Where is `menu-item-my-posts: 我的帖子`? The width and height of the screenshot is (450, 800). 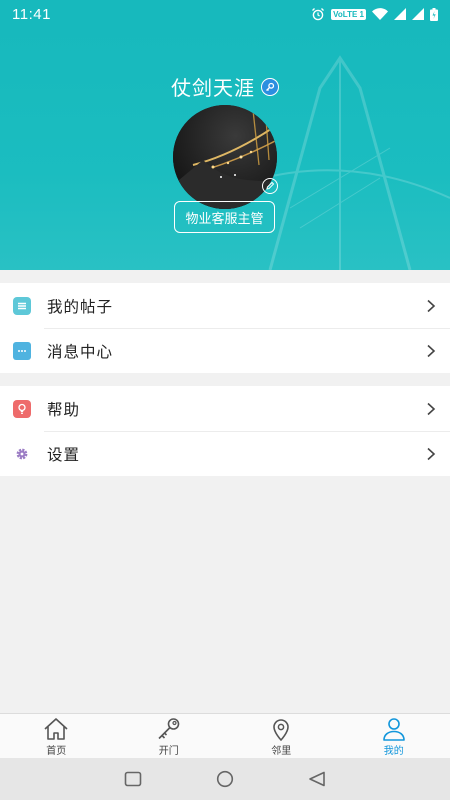
menu-item-my-posts: 我的帖子 is located at coordinates (225, 305).